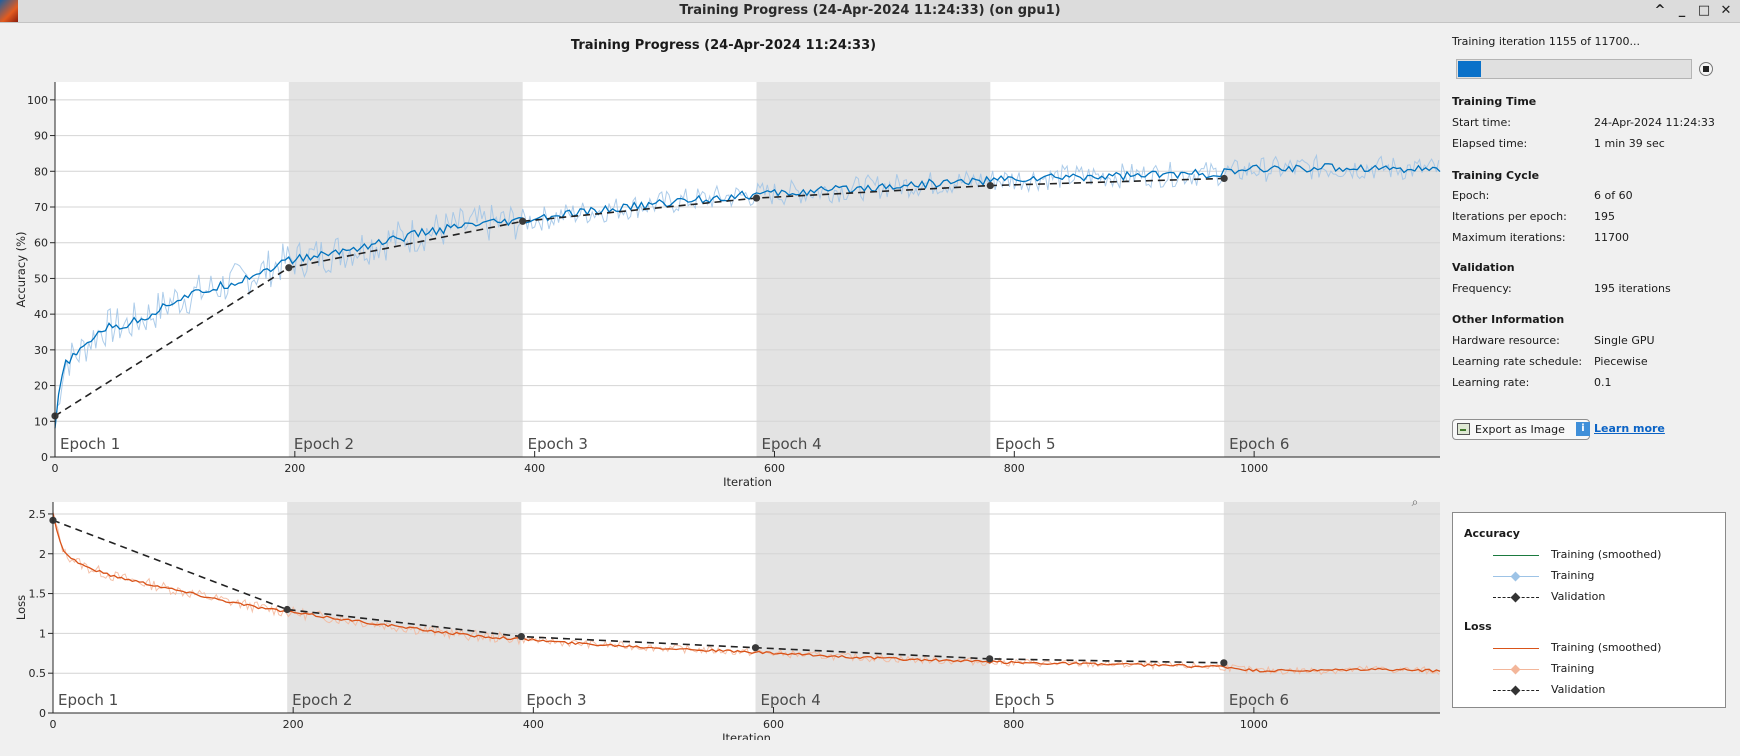 Image resolution: width=1740 pixels, height=756 pixels. Describe the element at coordinates (1603, 382) in the screenshot. I see `learning-rate-value: 0.1` at that location.